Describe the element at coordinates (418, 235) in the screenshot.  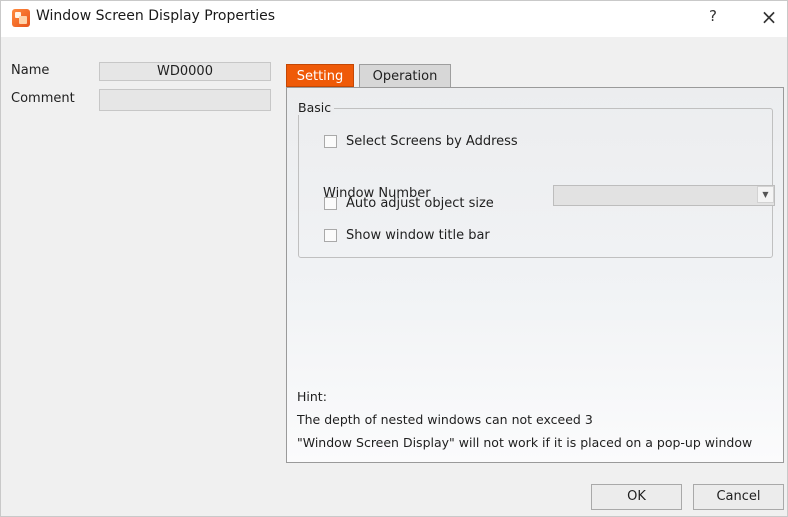
I see `show-title-bar-label: Show window title bar` at that location.